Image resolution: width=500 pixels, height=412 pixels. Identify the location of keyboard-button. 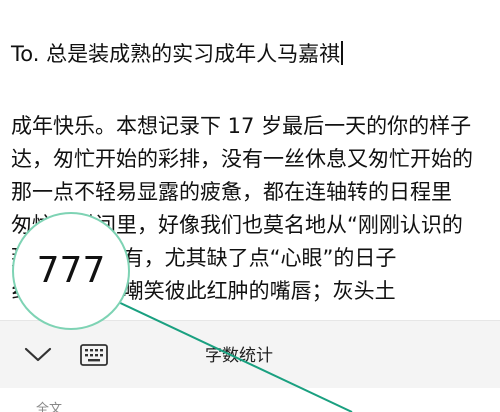
(94, 355).